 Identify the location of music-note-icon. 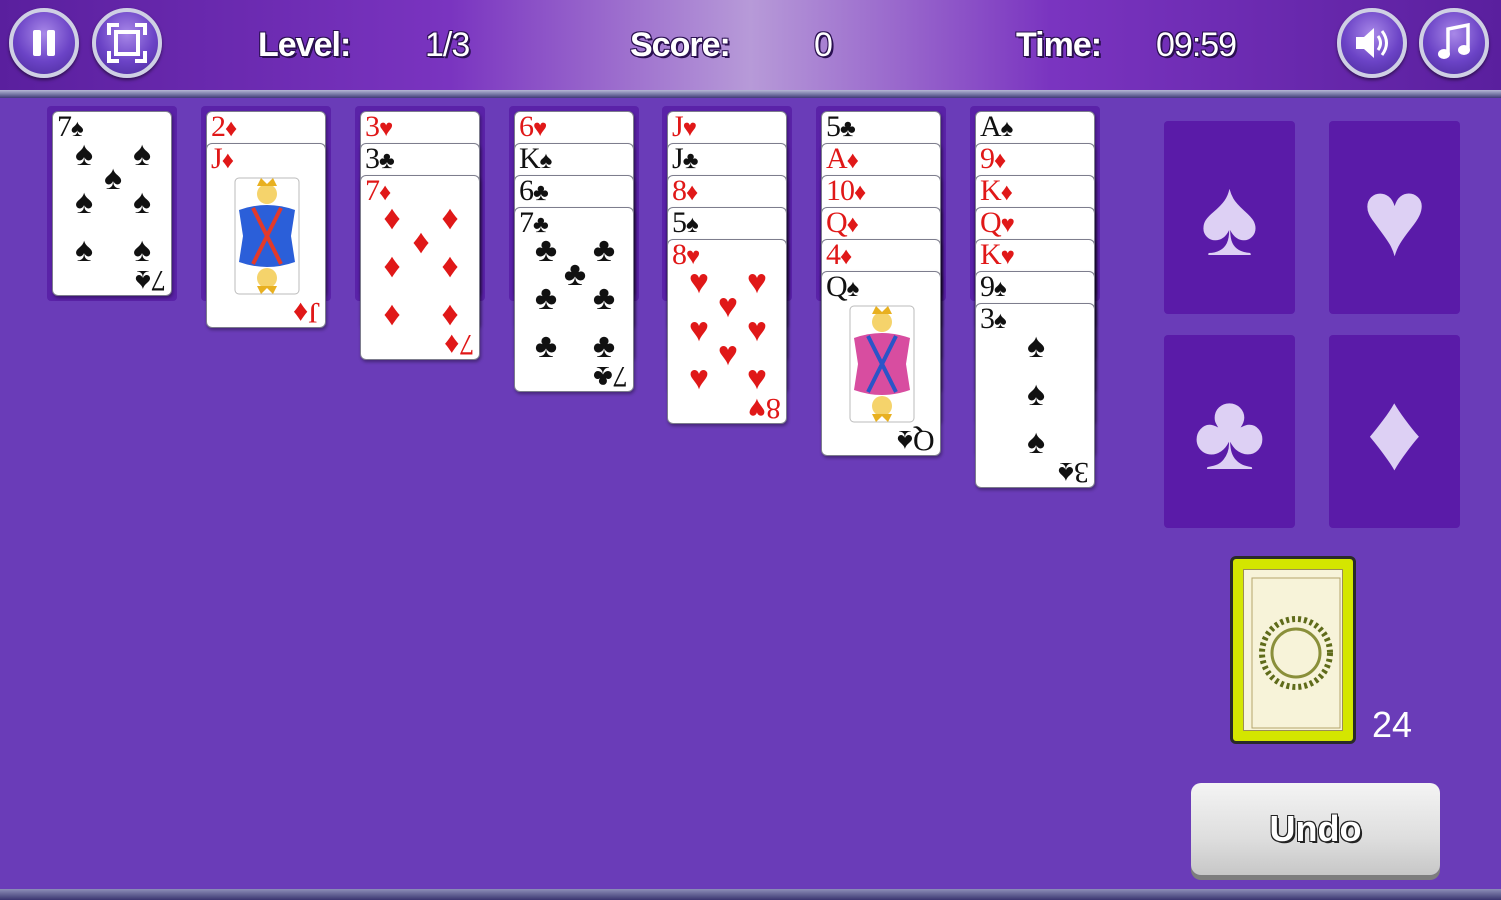
(1454, 41).